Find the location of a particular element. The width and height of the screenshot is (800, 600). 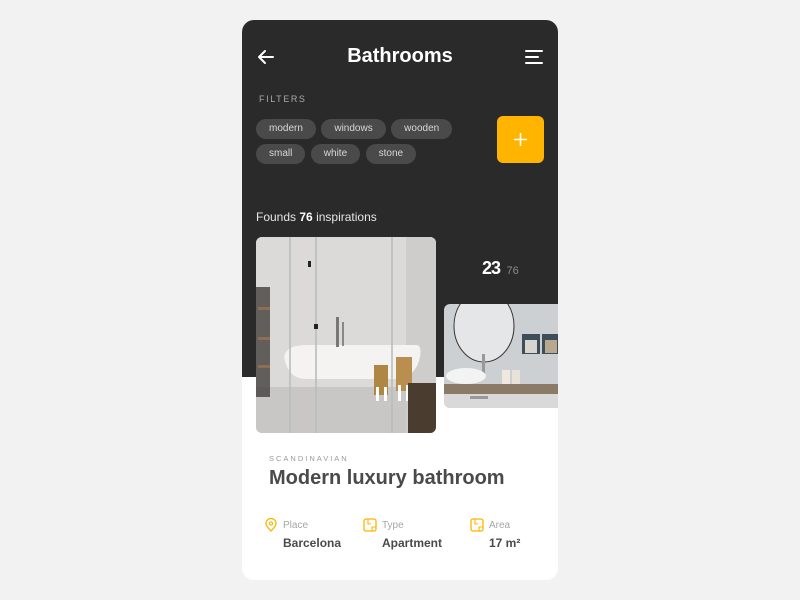

detail-label: Type is located at coordinates (393, 525).